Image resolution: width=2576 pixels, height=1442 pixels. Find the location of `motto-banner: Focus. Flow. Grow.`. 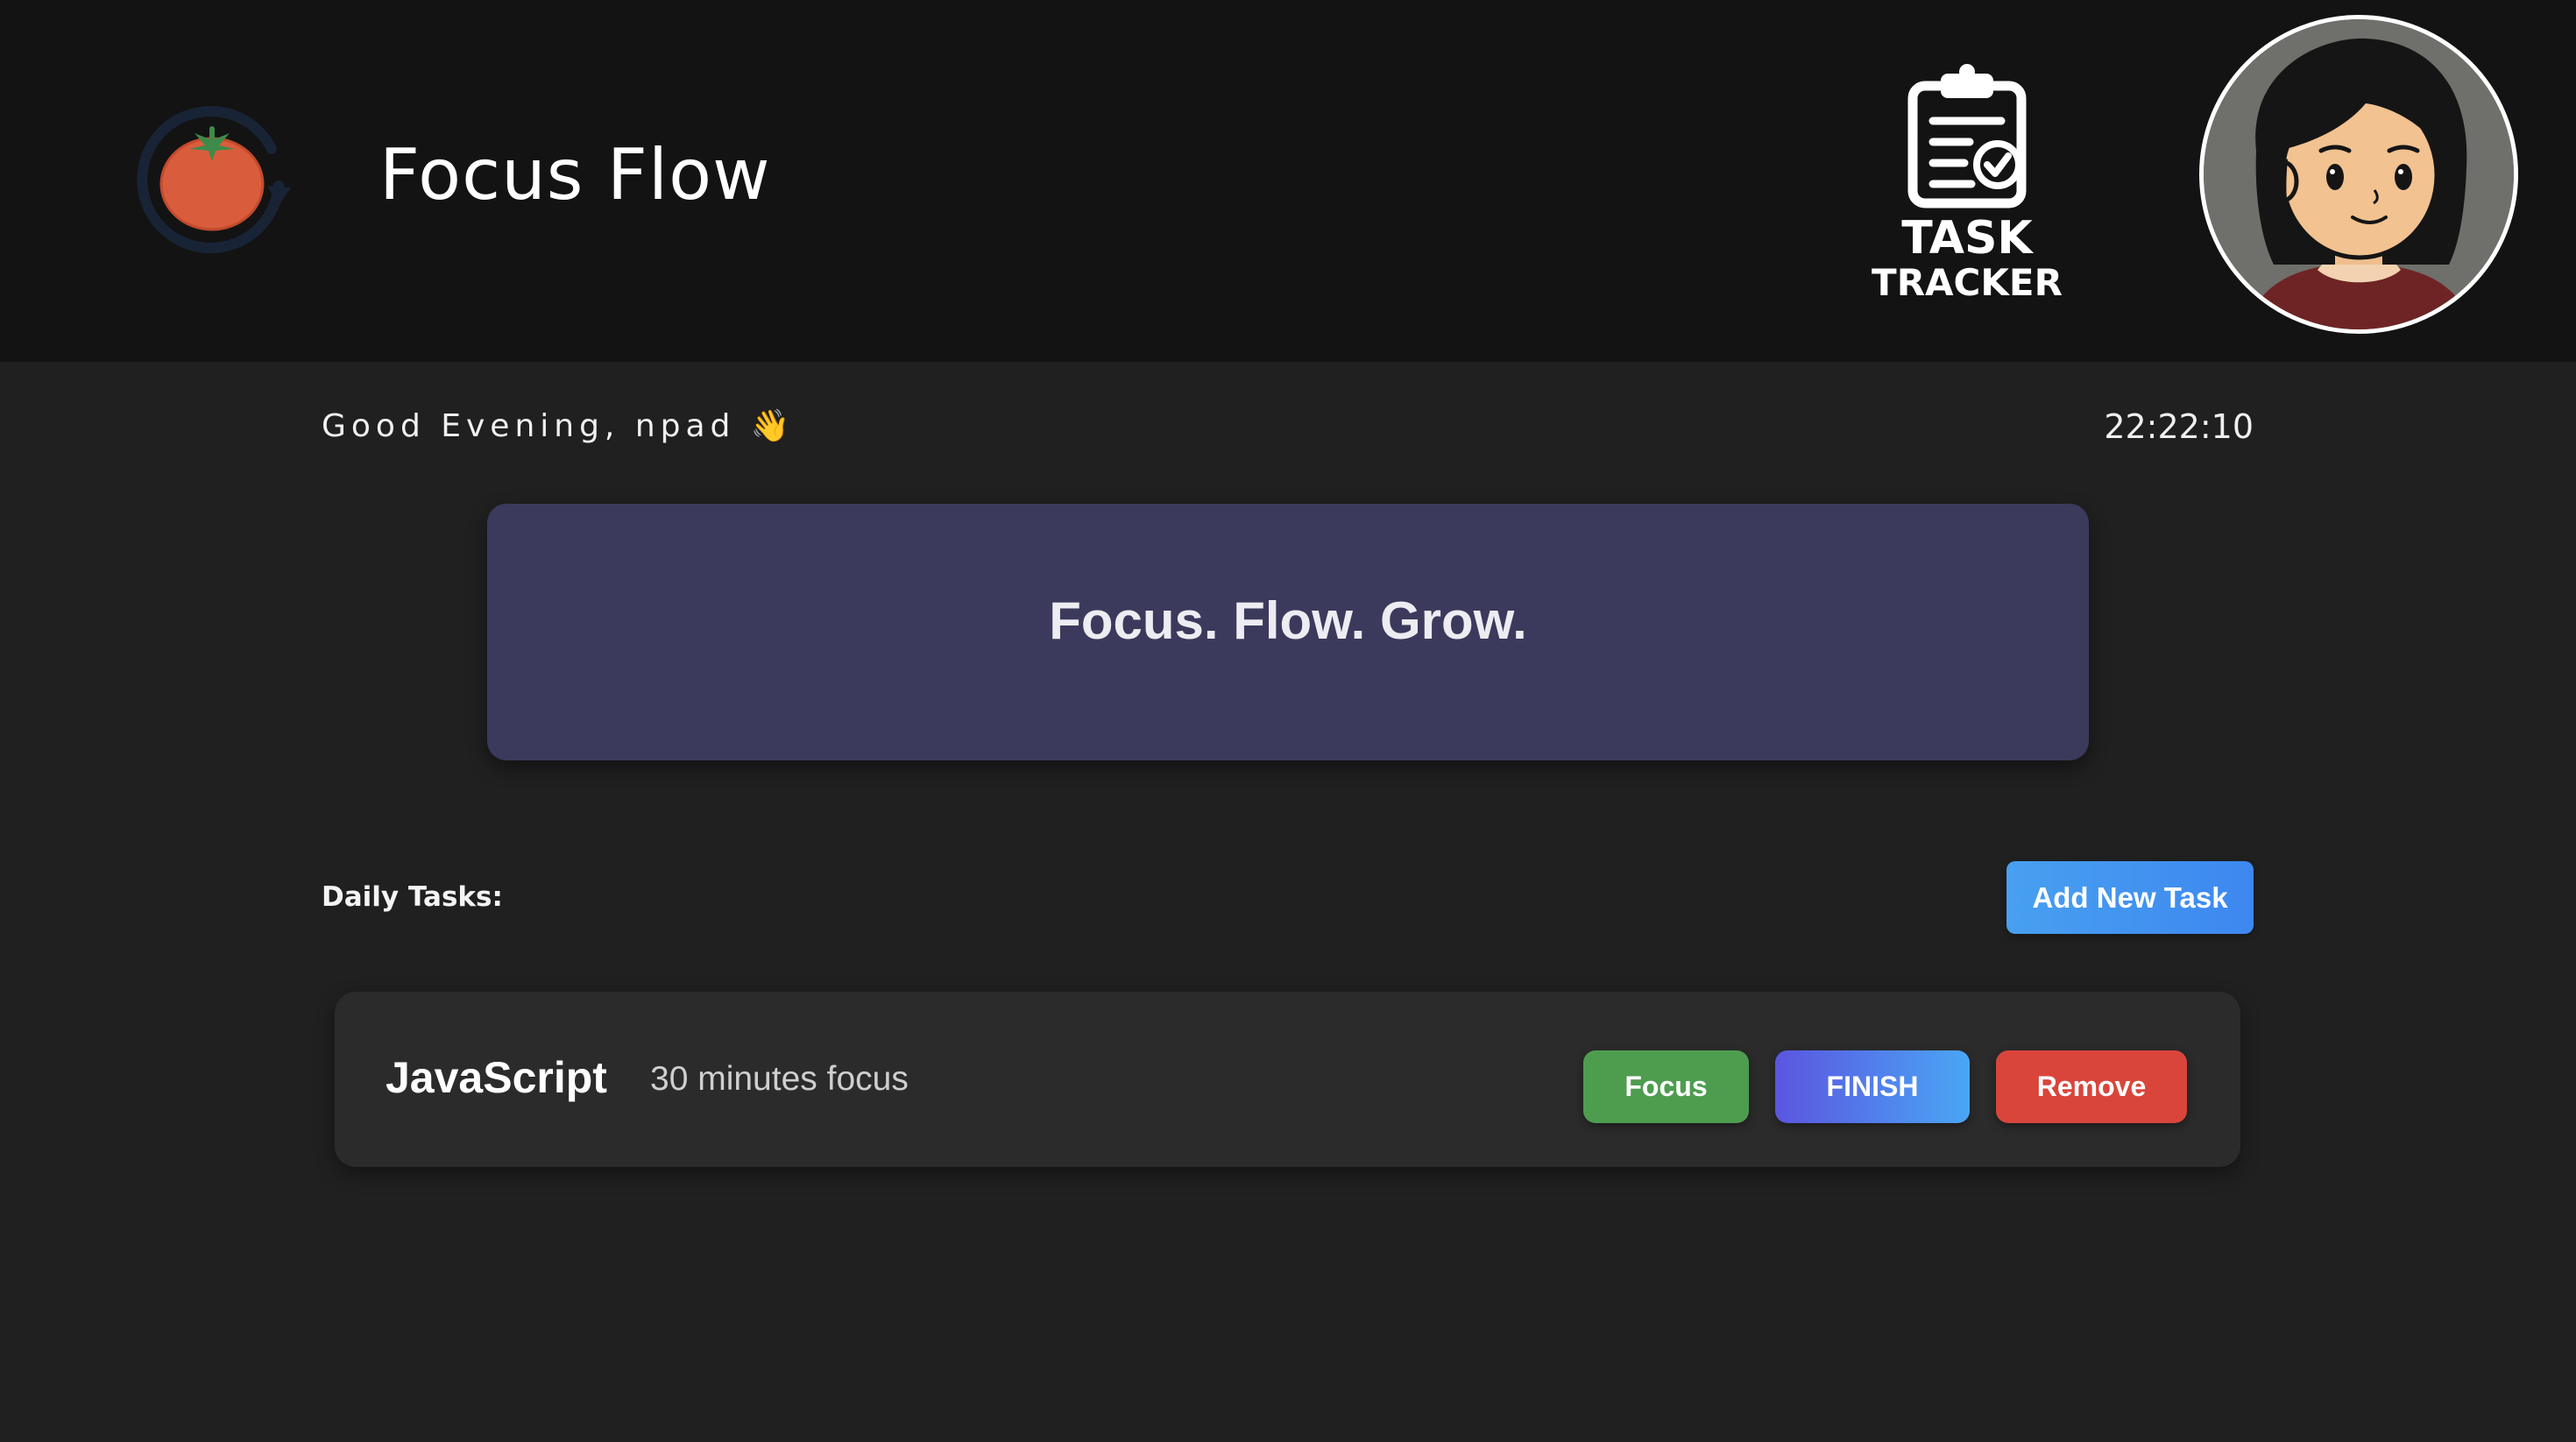

motto-banner: Focus. Flow. Grow. is located at coordinates (1288, 632).